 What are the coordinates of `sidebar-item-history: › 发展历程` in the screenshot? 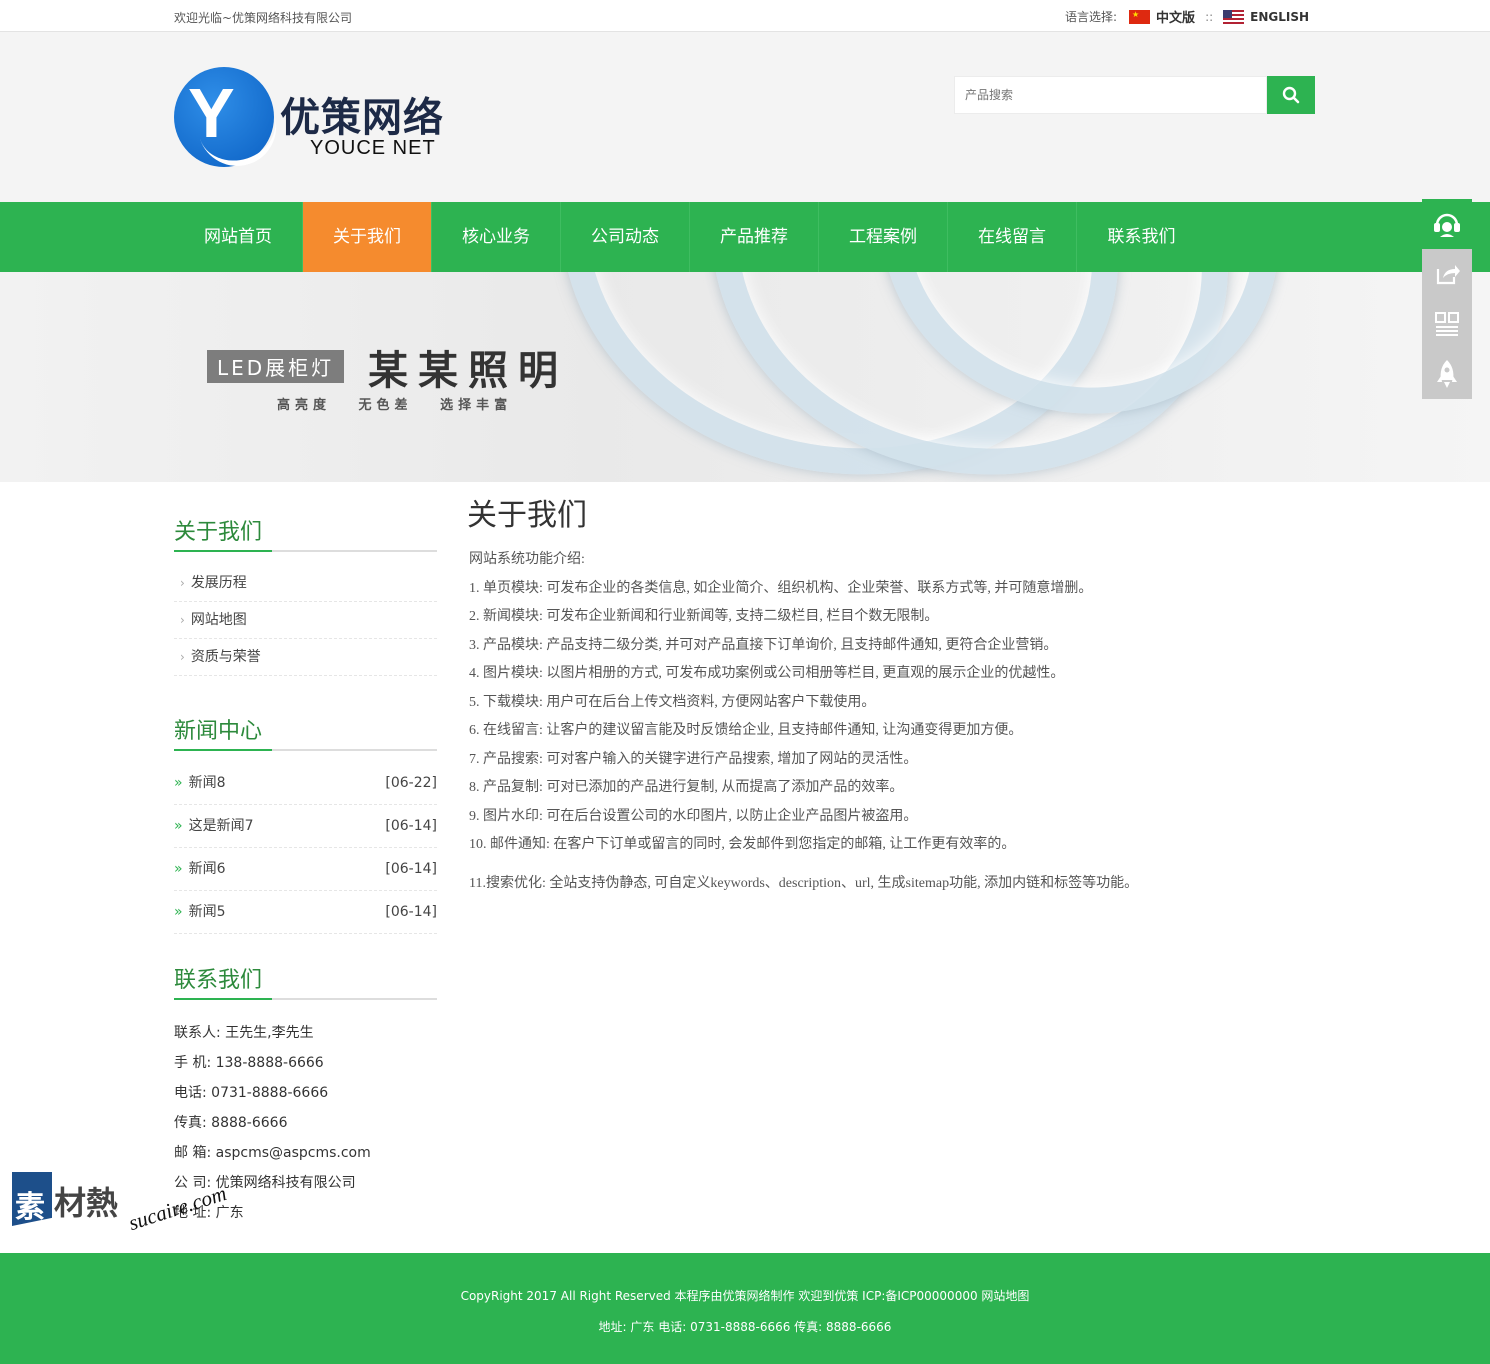 It's located at (305, 583).